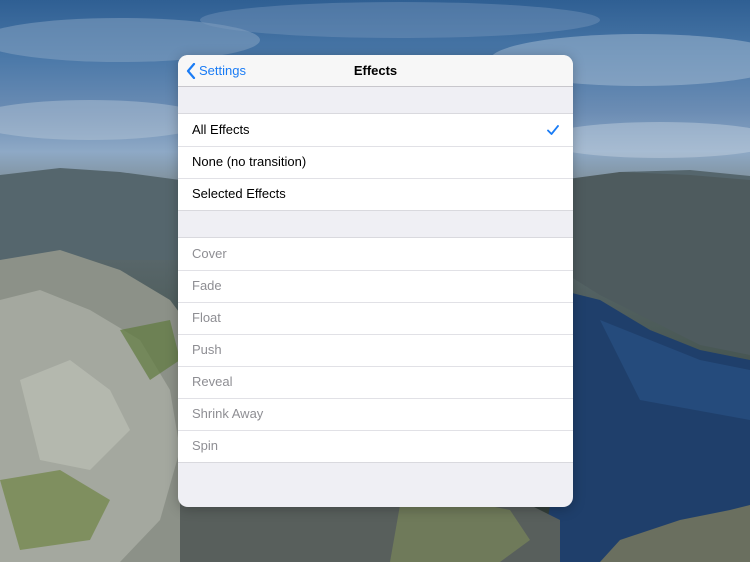 The width and height of the screenshot is (750, 562). What do you see at coordinates (207, 349) in the screenshot?
I see `effect-label: Push` at bounding box center [207, 349].